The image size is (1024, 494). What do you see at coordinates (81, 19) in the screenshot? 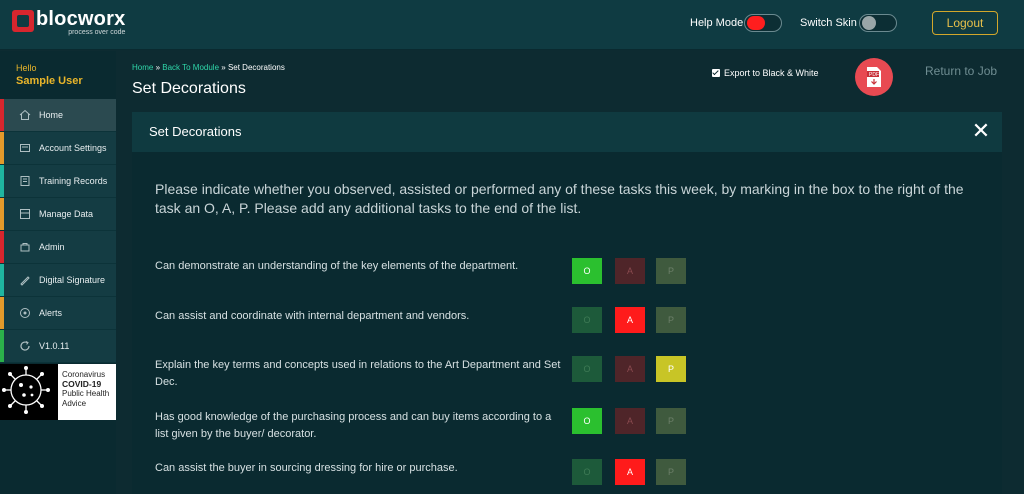
I see `logo-name: blocworx` at bounding box center [81, 19].